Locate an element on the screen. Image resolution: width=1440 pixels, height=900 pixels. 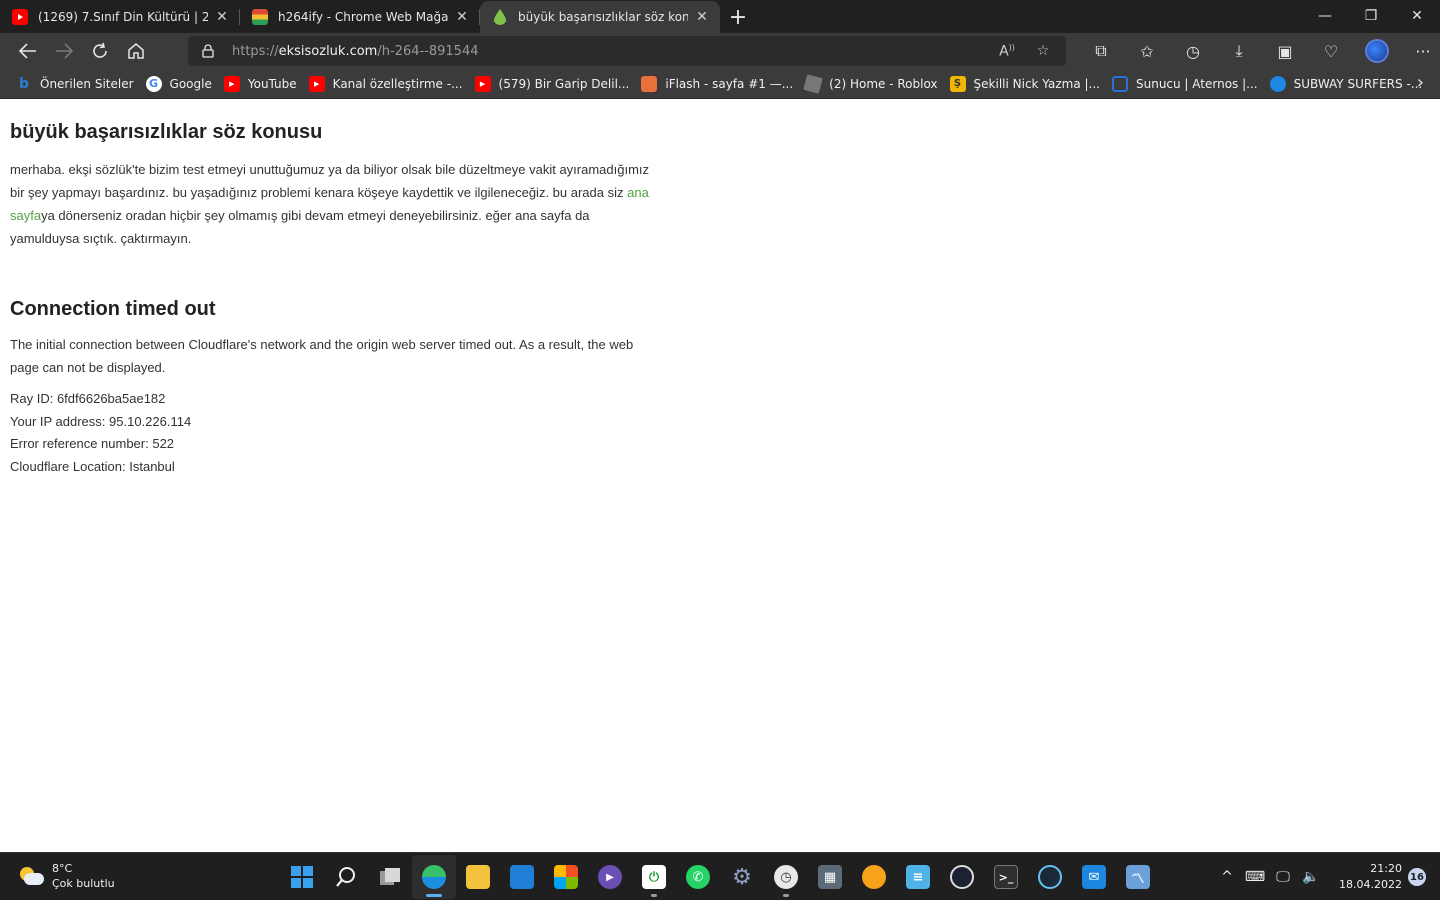
tab-eksisozluk: büyük başarısızlıklar söz konusu ✕ is located at coordinates (600, 17).